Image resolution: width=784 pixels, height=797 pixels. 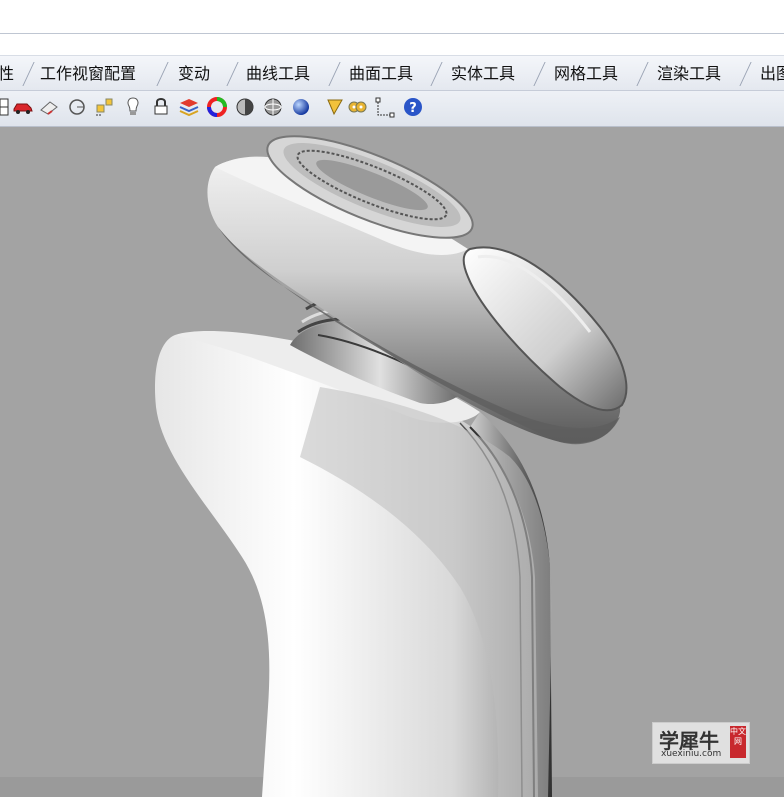 What do you see at coordinates (49, 107) in the screenshot?
I see `eraser-icon` at bounding box center [49, 107].